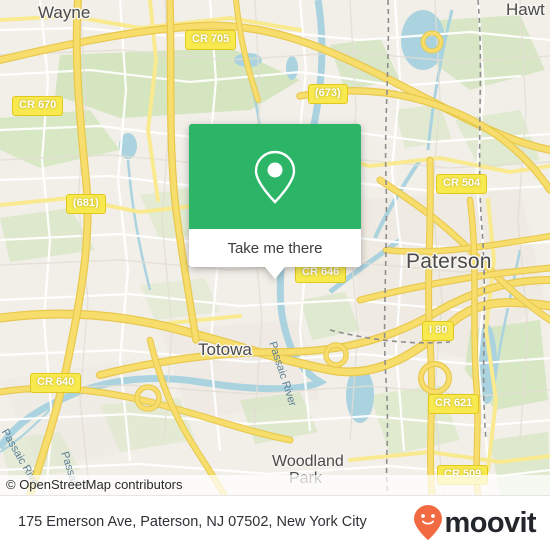  I want to click on destination-callout: Take me there, so click(275, 201).